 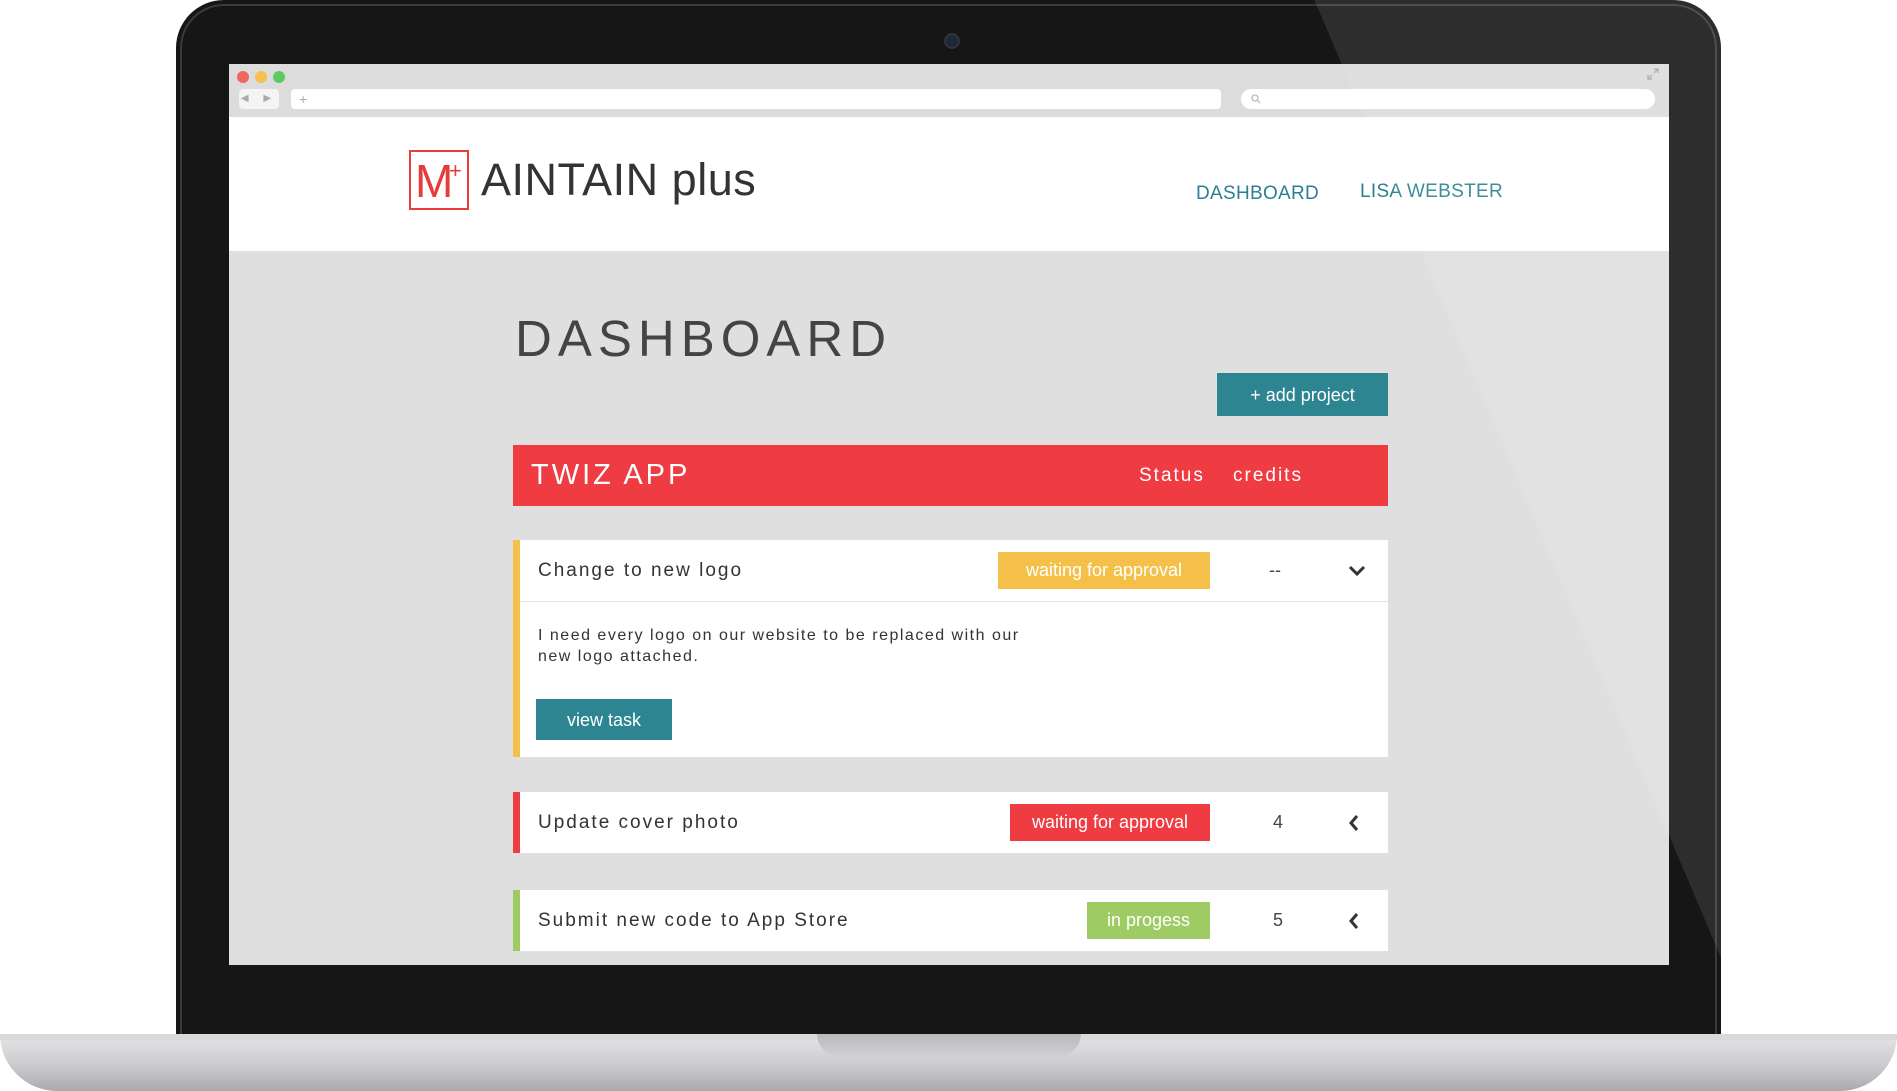 What do you see at coordinates (954, 601) in the screenshot?
I see `task-divider` at bounding box center [954, 601].